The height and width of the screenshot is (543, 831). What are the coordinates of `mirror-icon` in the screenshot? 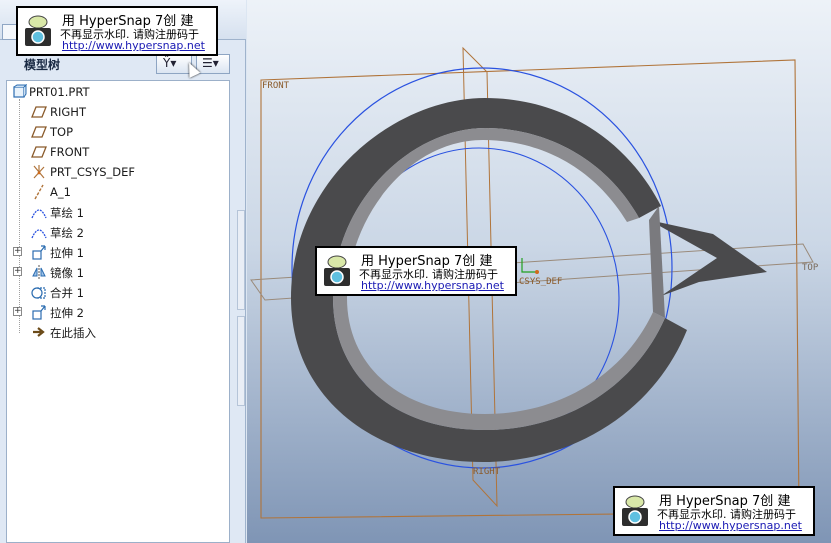 It's located at (39, 272).